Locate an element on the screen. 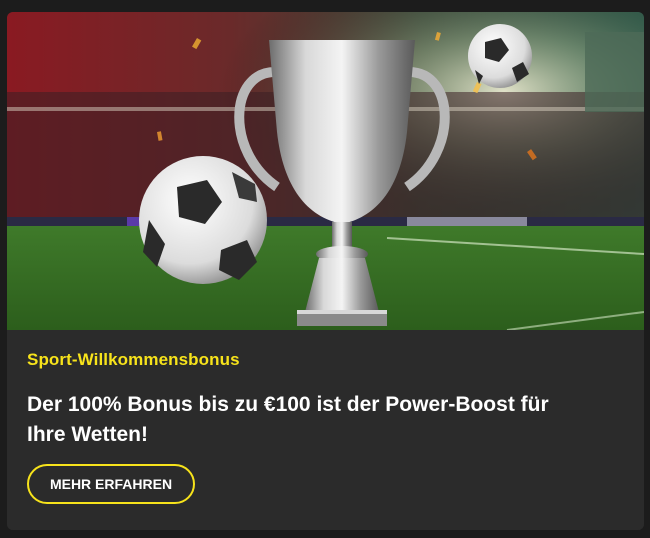 The height and width of the screenshot is (538, 650). learn-more-button: MEHR ERFAHREN is located at coordinates (111, 484).